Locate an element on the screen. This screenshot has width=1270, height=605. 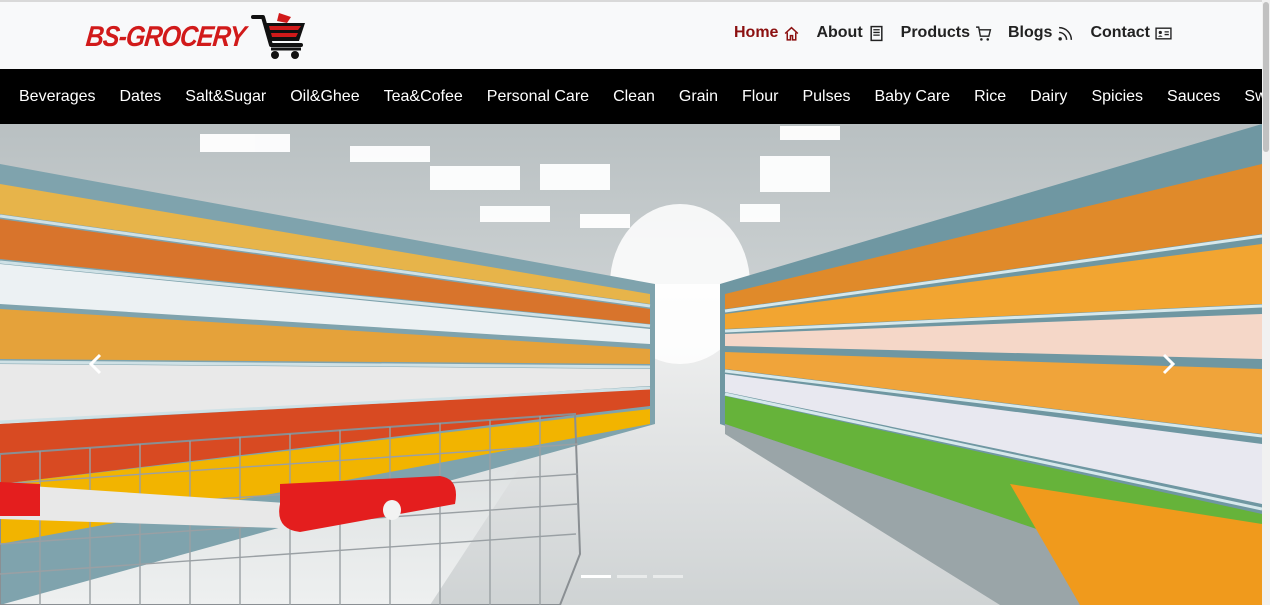
category-clean: Clean is located at coordinates (634, 97).